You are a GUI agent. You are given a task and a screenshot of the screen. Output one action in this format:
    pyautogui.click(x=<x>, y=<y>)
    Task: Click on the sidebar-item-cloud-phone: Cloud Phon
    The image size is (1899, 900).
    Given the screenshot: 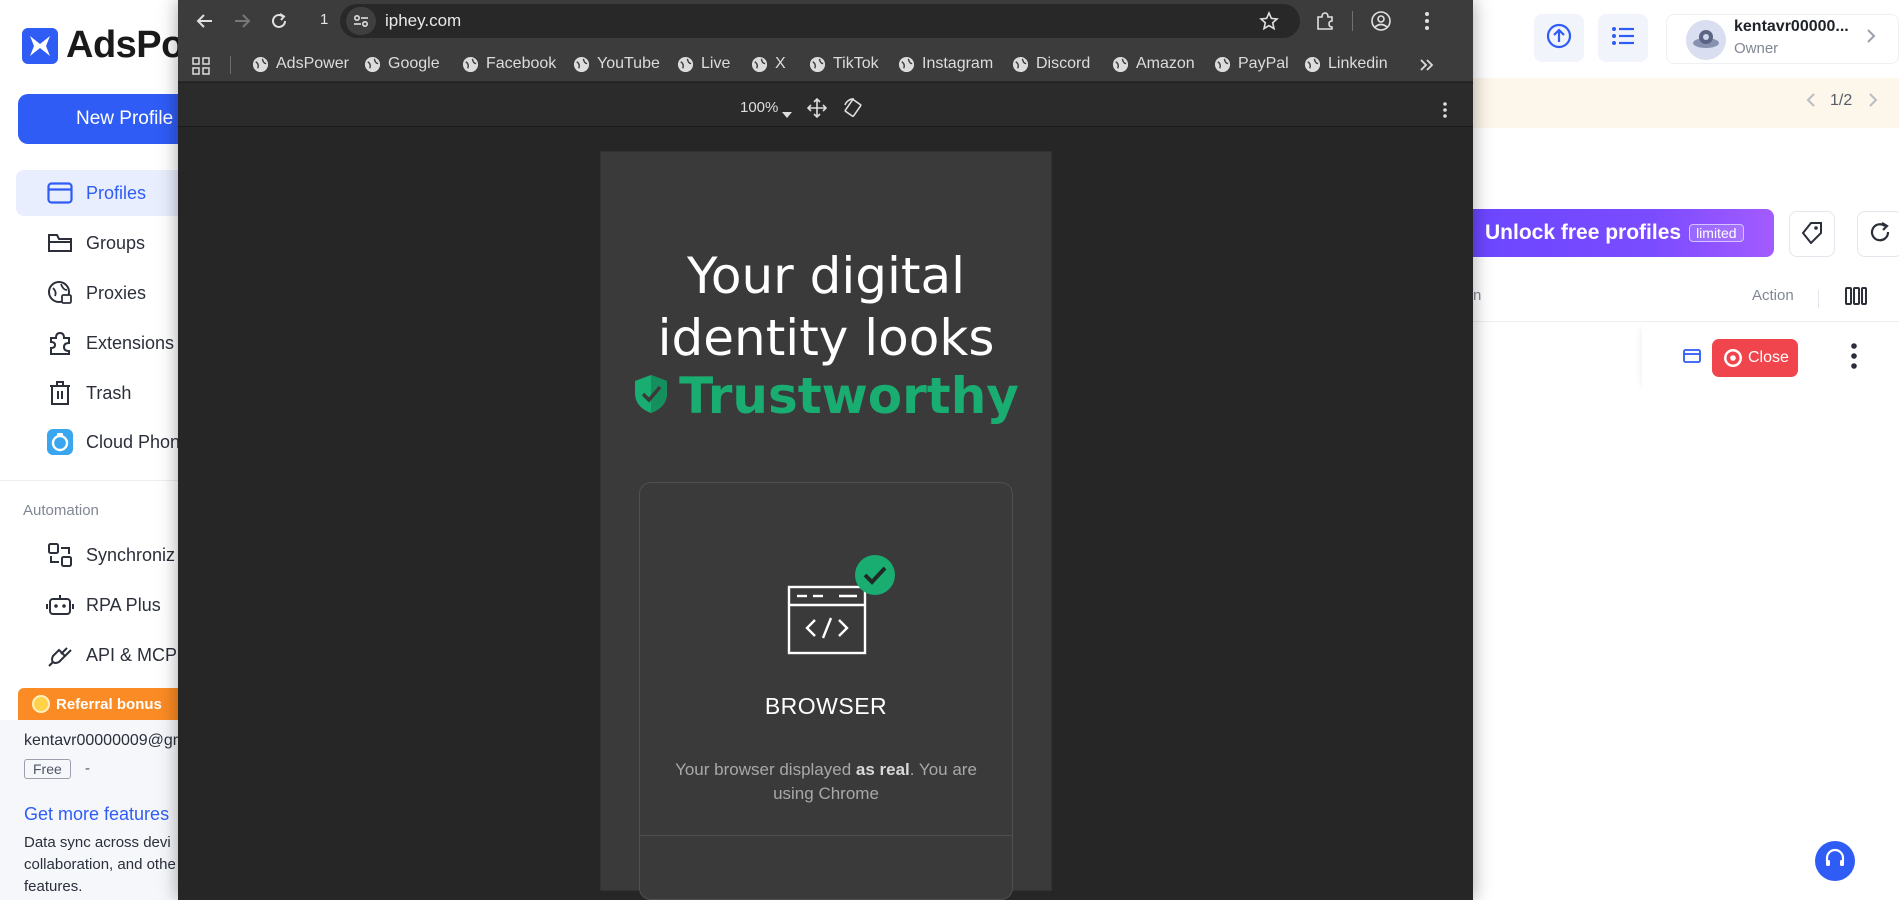 What is the action you would take?
    pyautogui.click(x=98, y=442)
    